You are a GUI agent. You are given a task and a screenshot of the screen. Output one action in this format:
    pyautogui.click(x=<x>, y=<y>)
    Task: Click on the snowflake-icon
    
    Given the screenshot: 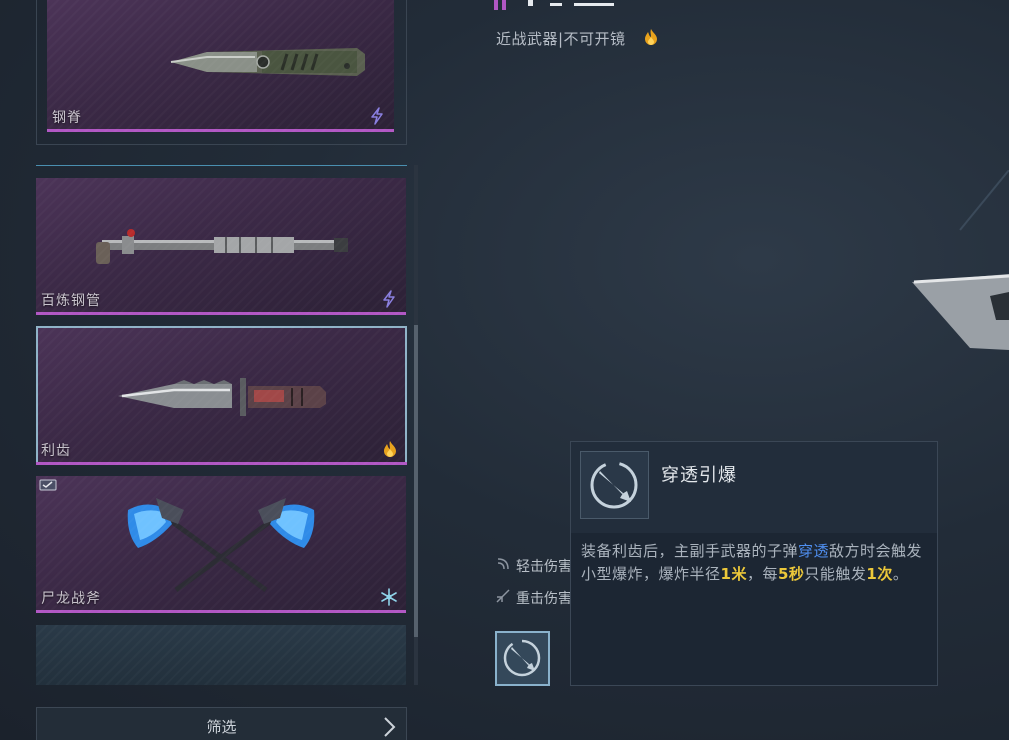 What is the action you would take?
    pyautogui.click(x=389, y=597)
    